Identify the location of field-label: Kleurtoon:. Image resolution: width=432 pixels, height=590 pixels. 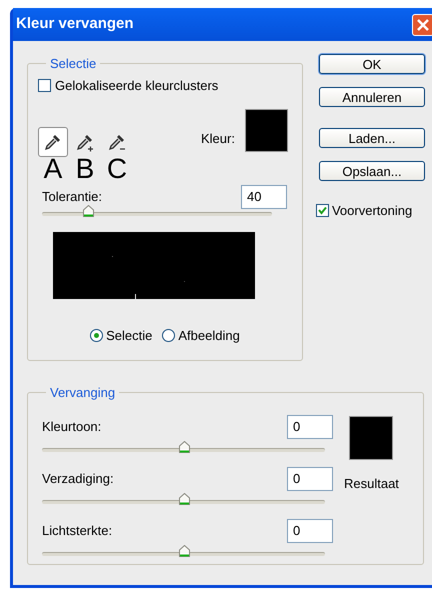
(72, 427).